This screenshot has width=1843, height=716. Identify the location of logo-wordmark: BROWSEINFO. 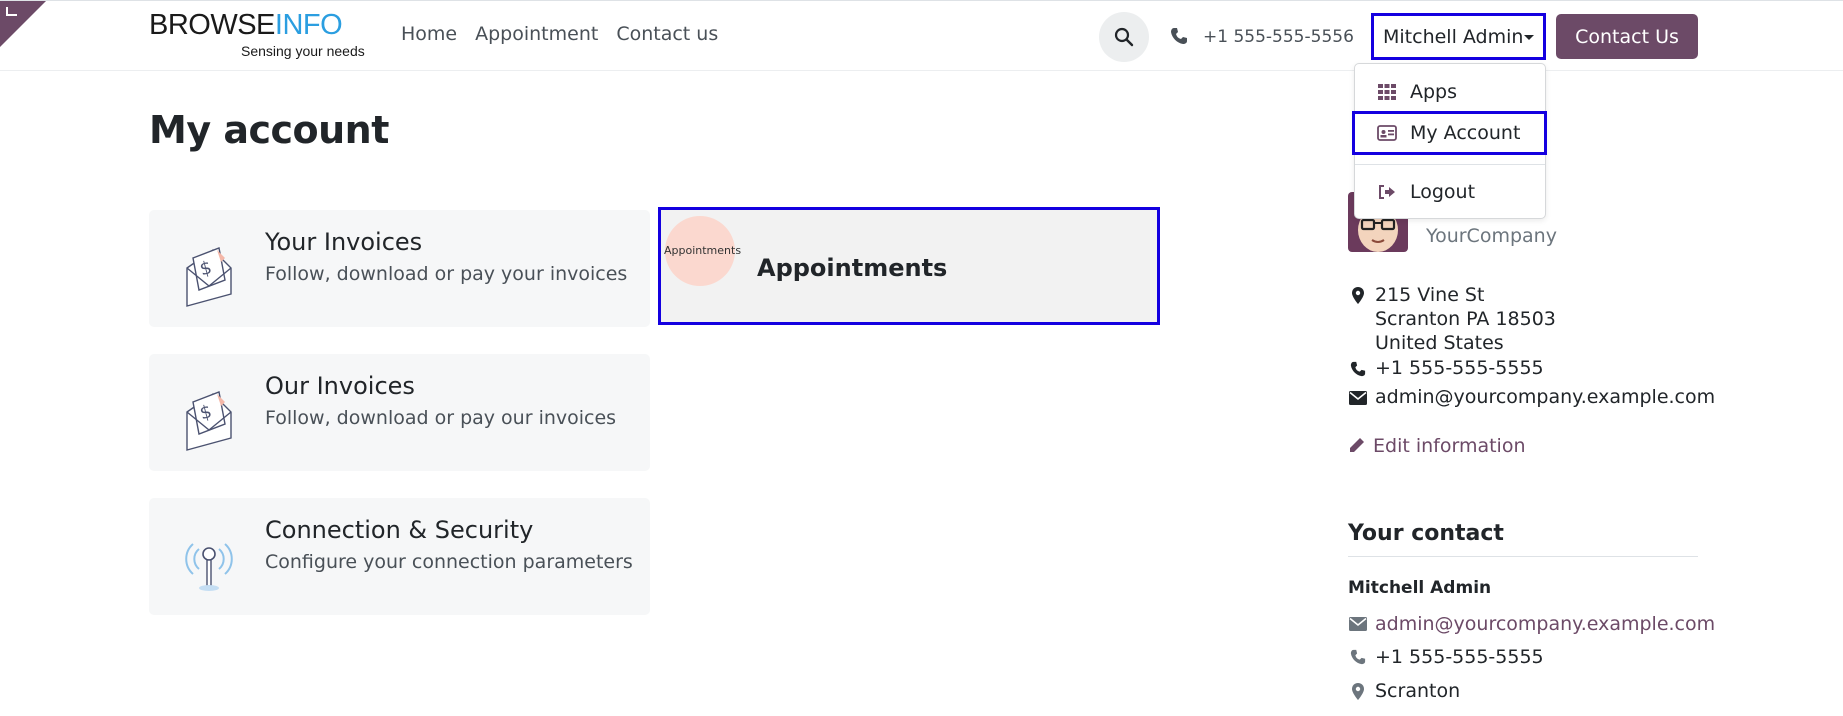
(246, 25).